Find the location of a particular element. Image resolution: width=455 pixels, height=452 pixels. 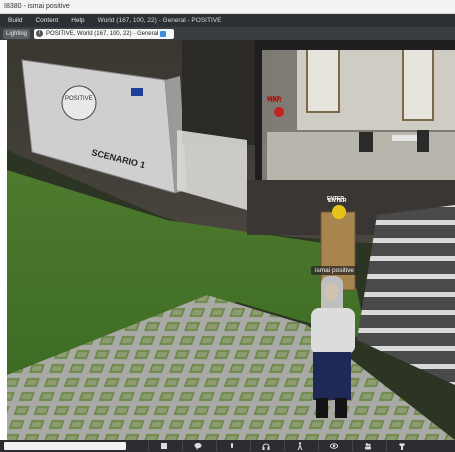

positive-logo is located at coordinates (79, 103).